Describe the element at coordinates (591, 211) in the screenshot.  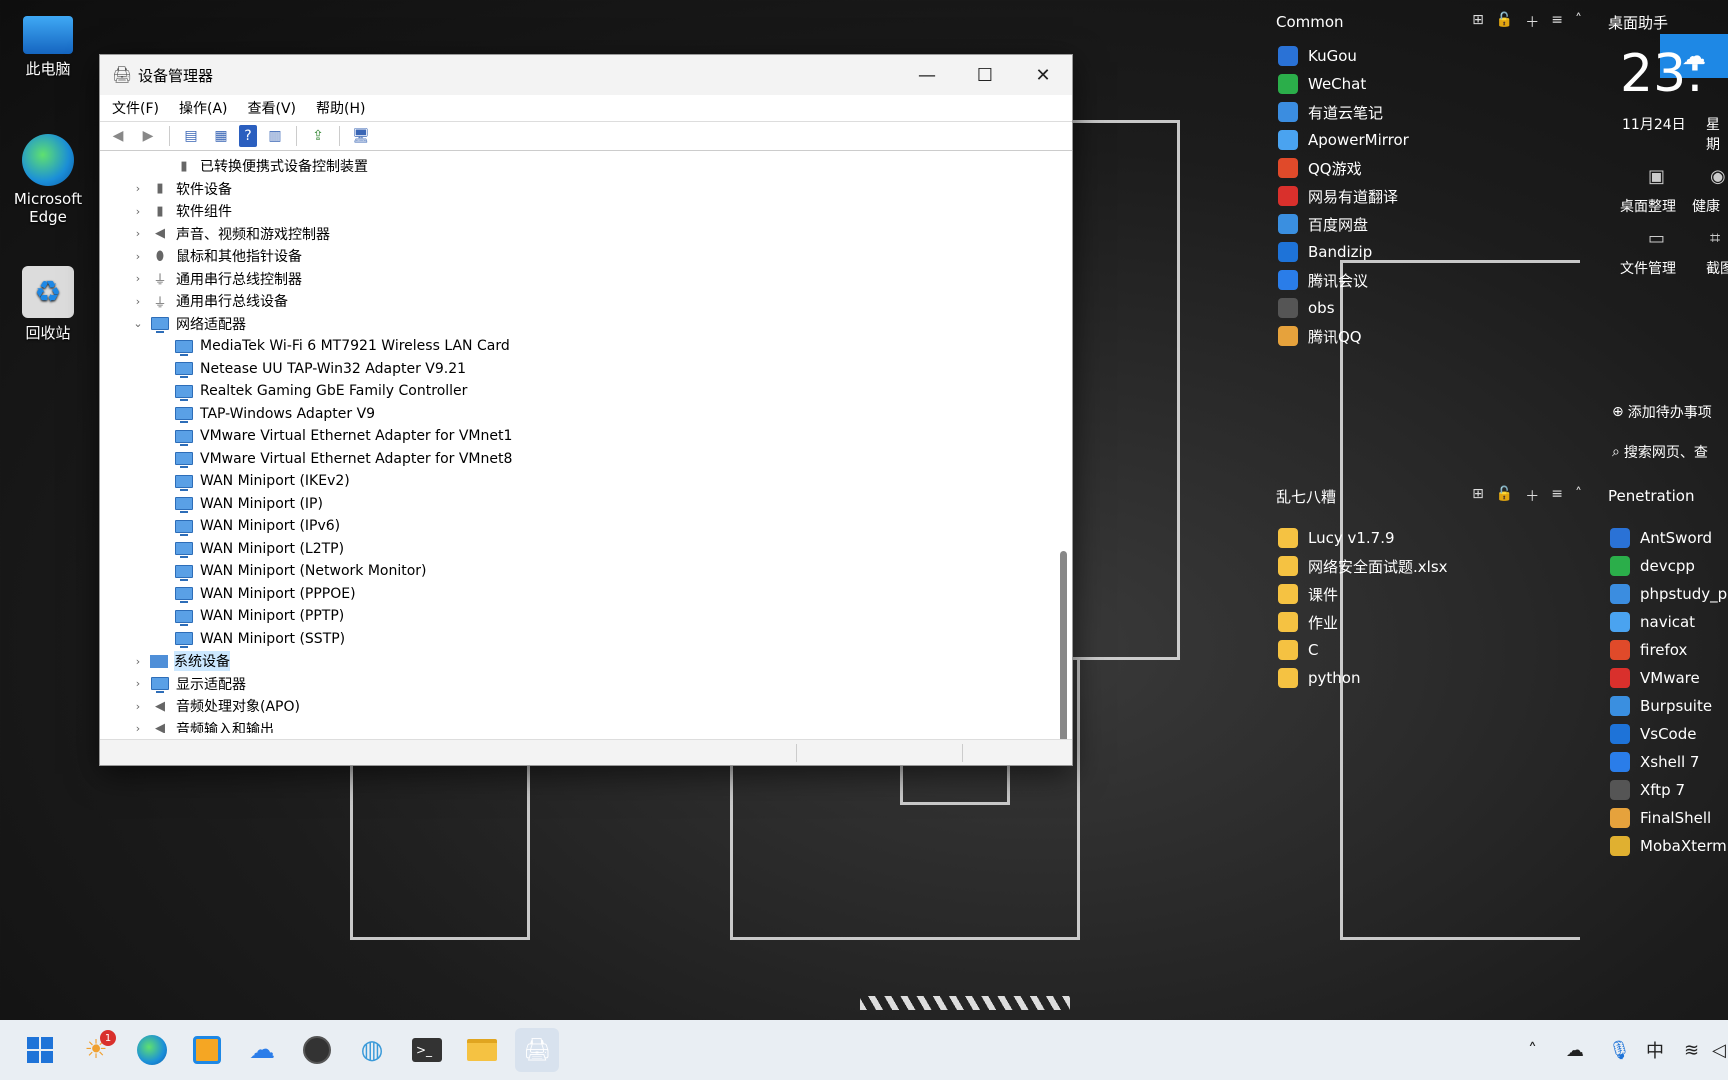
I see `tree-item: › ▮ 软件组件` at that location.